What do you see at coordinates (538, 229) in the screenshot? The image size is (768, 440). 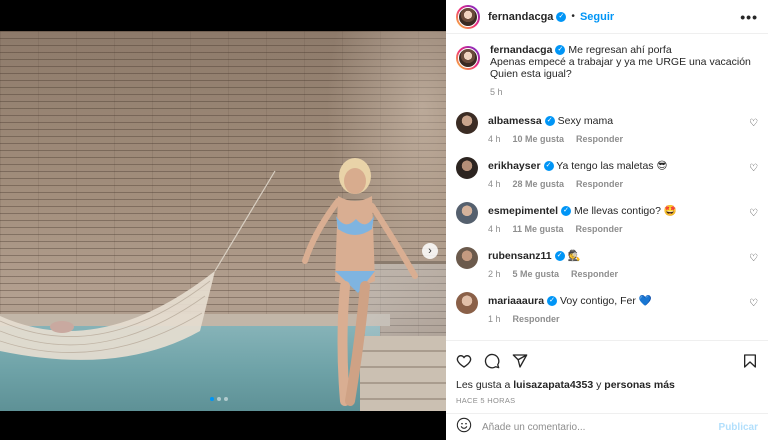 I see `comment-likes: 11 Me gusta` at bounding box center [538, 229].